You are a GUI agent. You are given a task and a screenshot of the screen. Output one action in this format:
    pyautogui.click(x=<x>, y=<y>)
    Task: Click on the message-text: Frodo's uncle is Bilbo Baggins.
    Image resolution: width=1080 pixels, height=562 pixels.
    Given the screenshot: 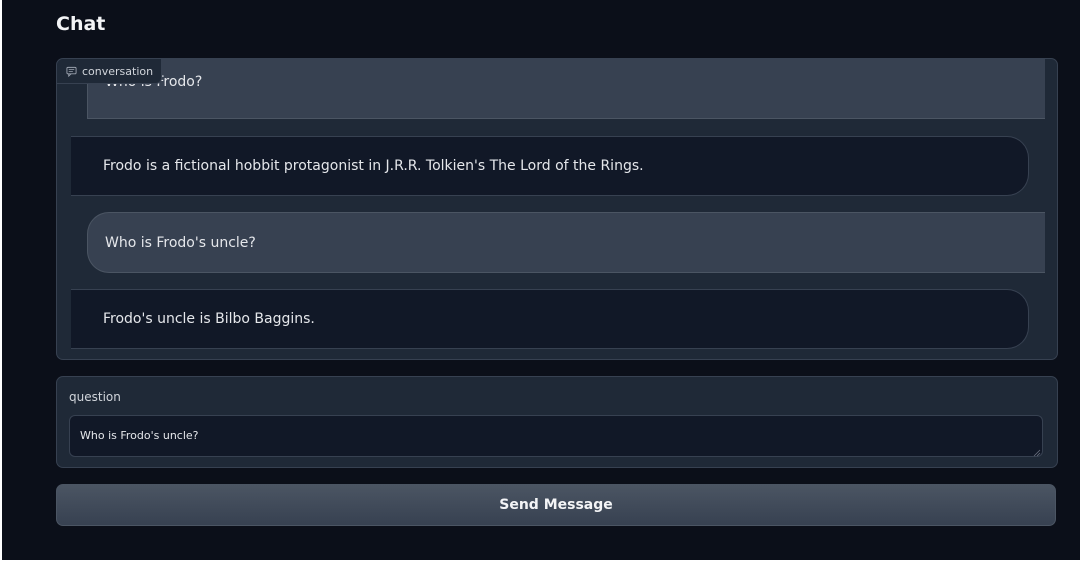 What is the action you would take?
    pyautogui.click(x=209, y=319)
    